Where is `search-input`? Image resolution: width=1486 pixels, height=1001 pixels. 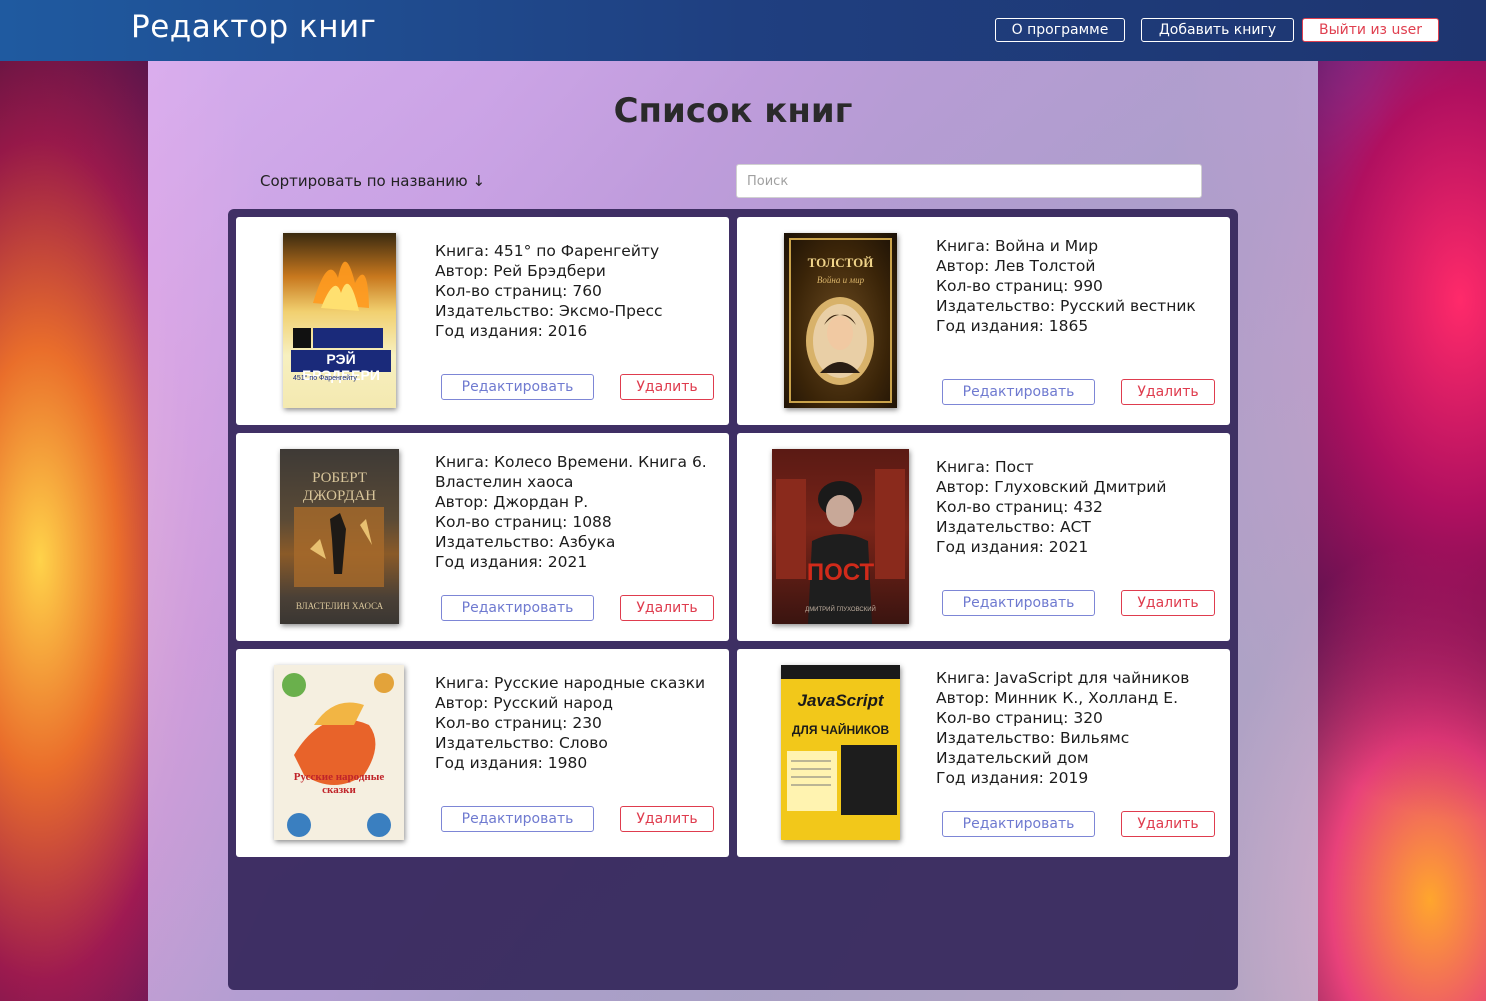 search-input is located at coordinates (969, 181).